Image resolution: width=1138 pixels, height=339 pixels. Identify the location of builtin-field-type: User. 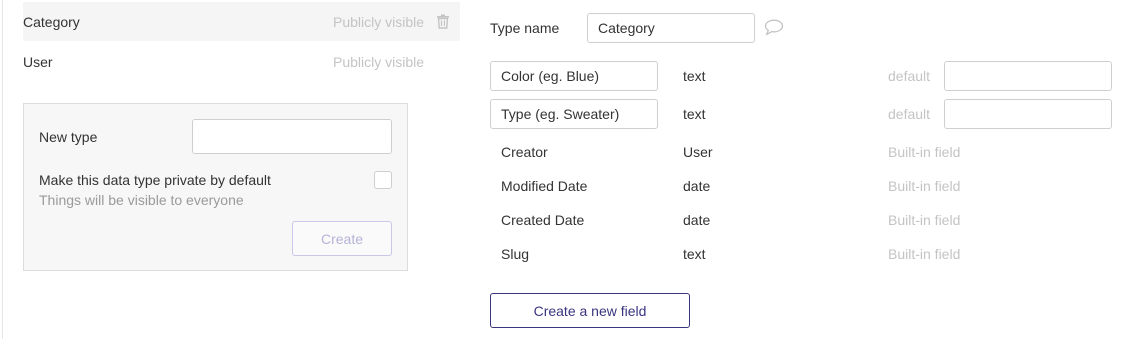
(698, 152).